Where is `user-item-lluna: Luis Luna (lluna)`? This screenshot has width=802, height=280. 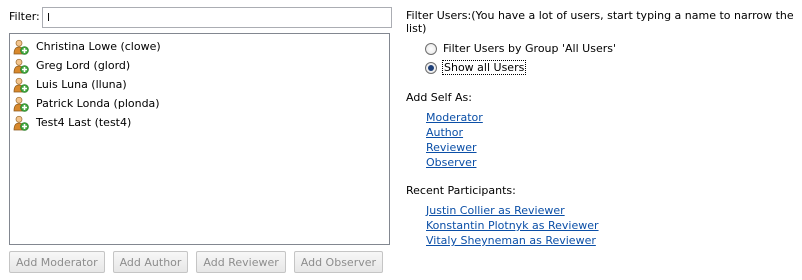 user-item-lluna: Luis Luna (lluna) is located at coordinates (199, 84).